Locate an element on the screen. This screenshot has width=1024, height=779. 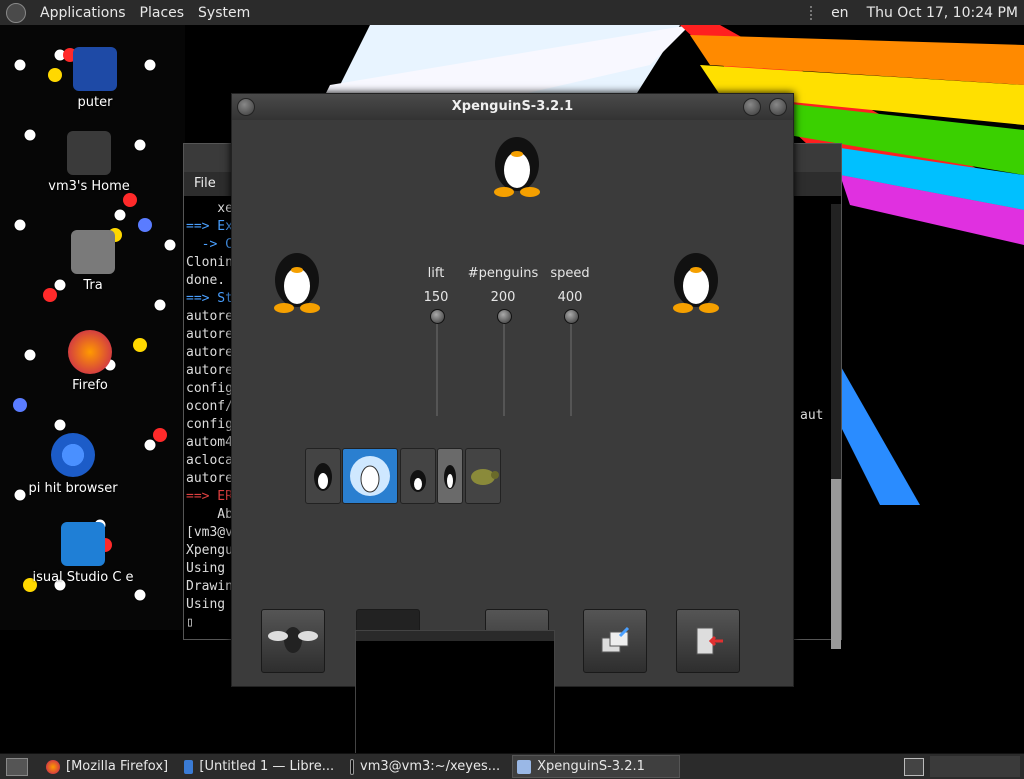
exit-door-icon is located at coordinates (709, 641).